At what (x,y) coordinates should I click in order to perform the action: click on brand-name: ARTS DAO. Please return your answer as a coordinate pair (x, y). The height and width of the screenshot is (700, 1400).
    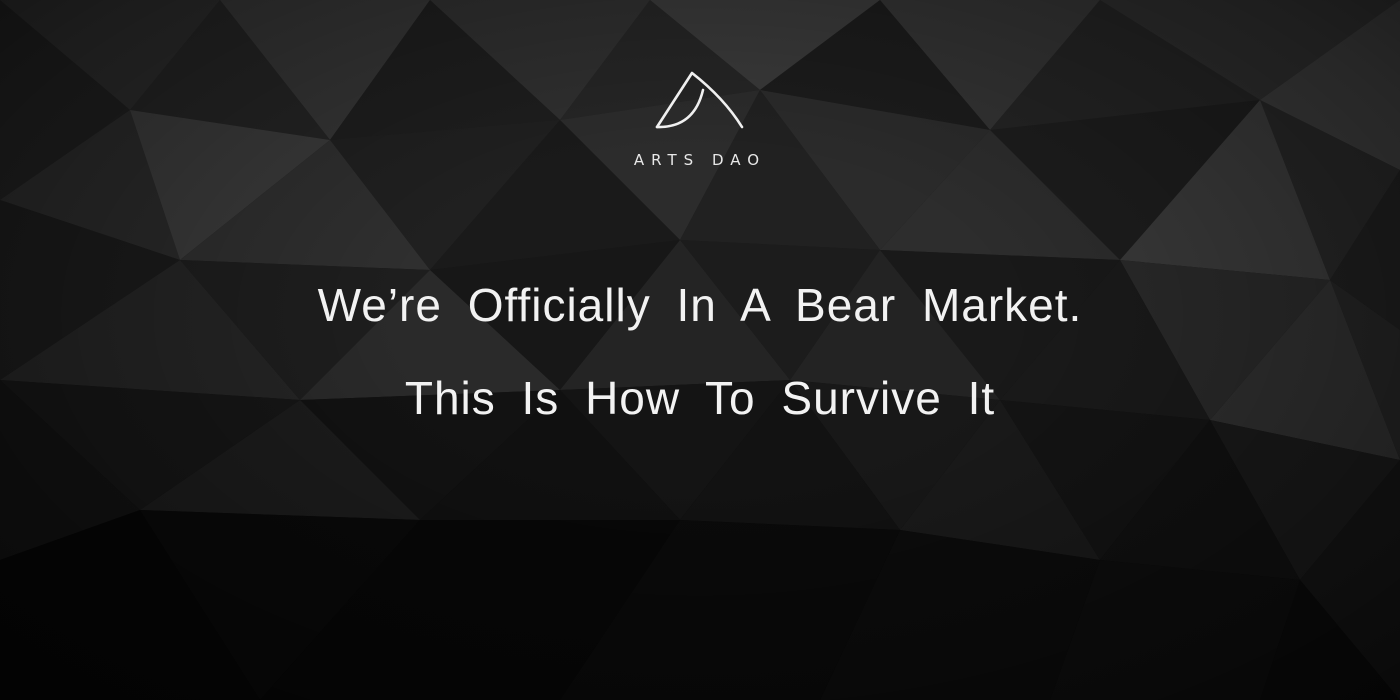
    Looking at the image, I should click on (700, 160).